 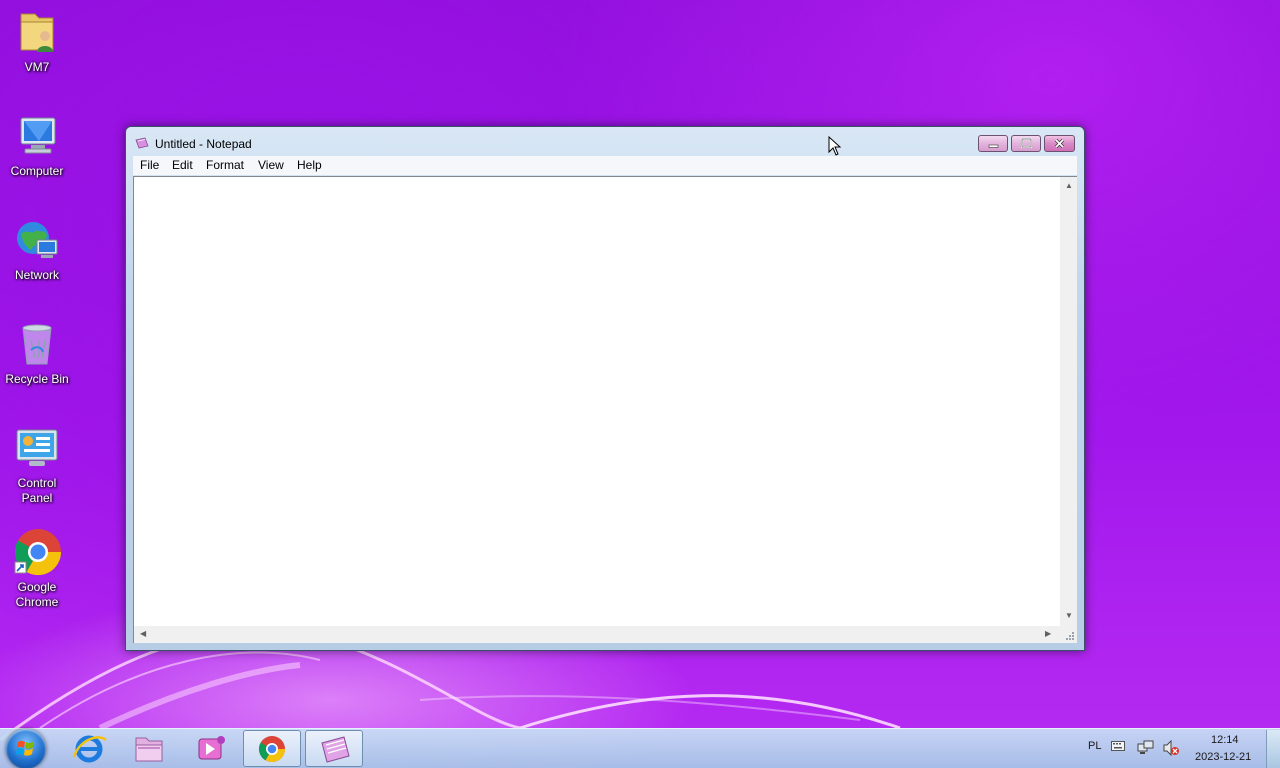 What do you see at coordinates (1069, 185) in the screenshot?
I see `scroll-up-icon: ▲` at bounding box center [1069, 185].